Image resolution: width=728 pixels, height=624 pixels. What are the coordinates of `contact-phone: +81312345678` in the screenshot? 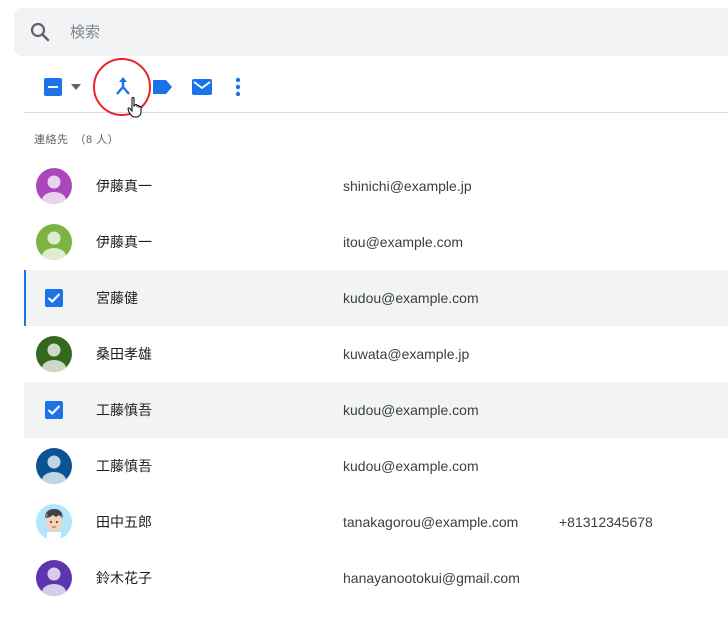 It's located at (606, 522).